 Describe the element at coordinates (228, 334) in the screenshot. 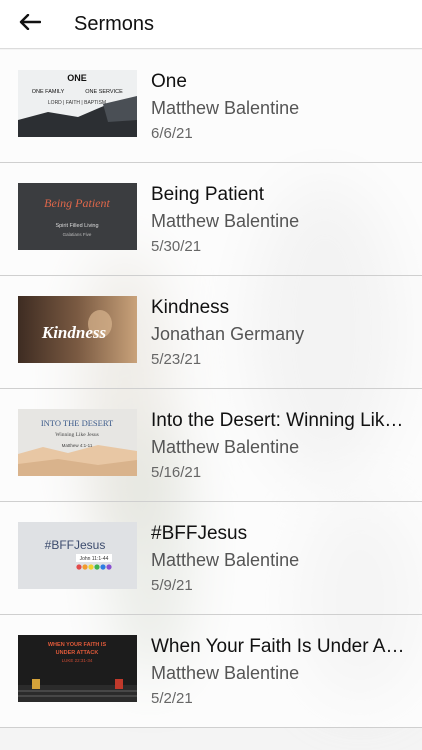

I see `sermon-speaker: Jonathan Germany` at that location.